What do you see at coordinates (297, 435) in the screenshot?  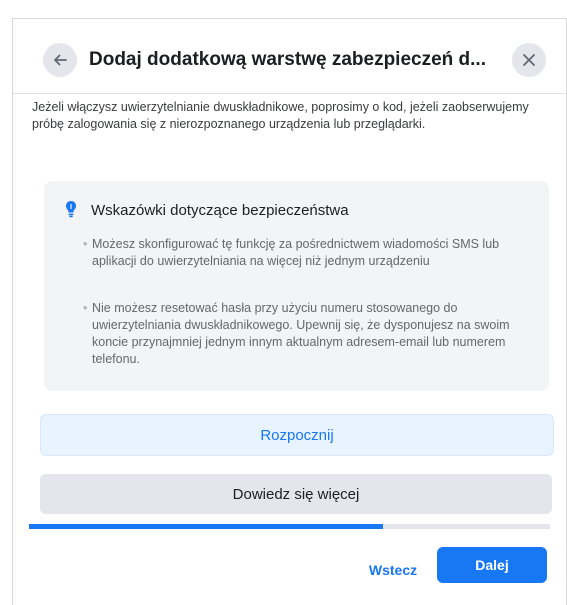 I see `start-button: Rozpocznij` at bounding box center [297, 435].